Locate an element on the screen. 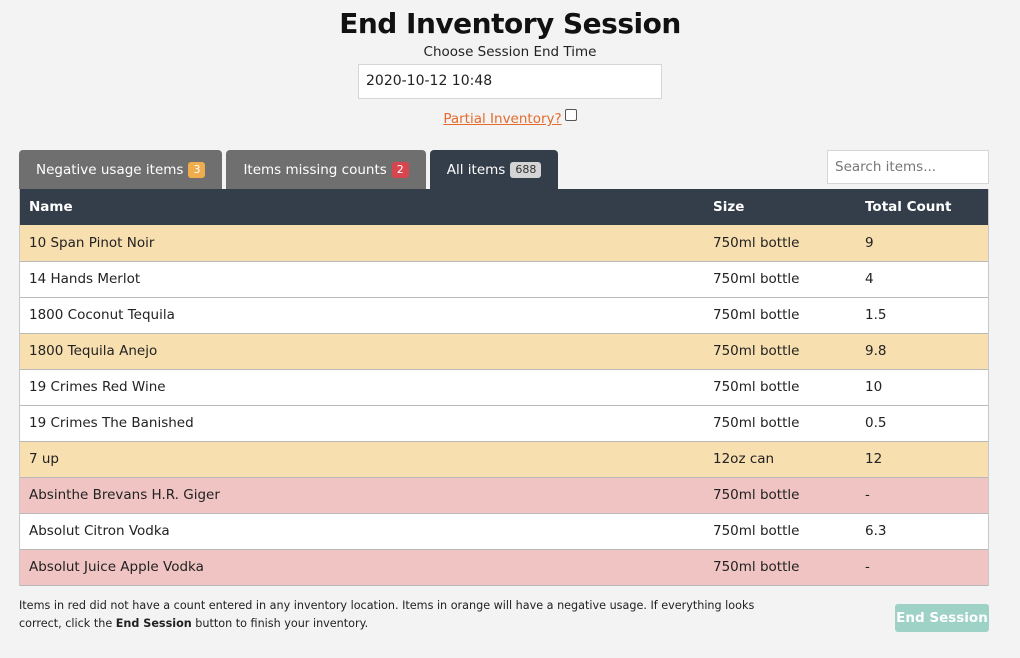  item-size-cell is located at coordinates (780, 585).